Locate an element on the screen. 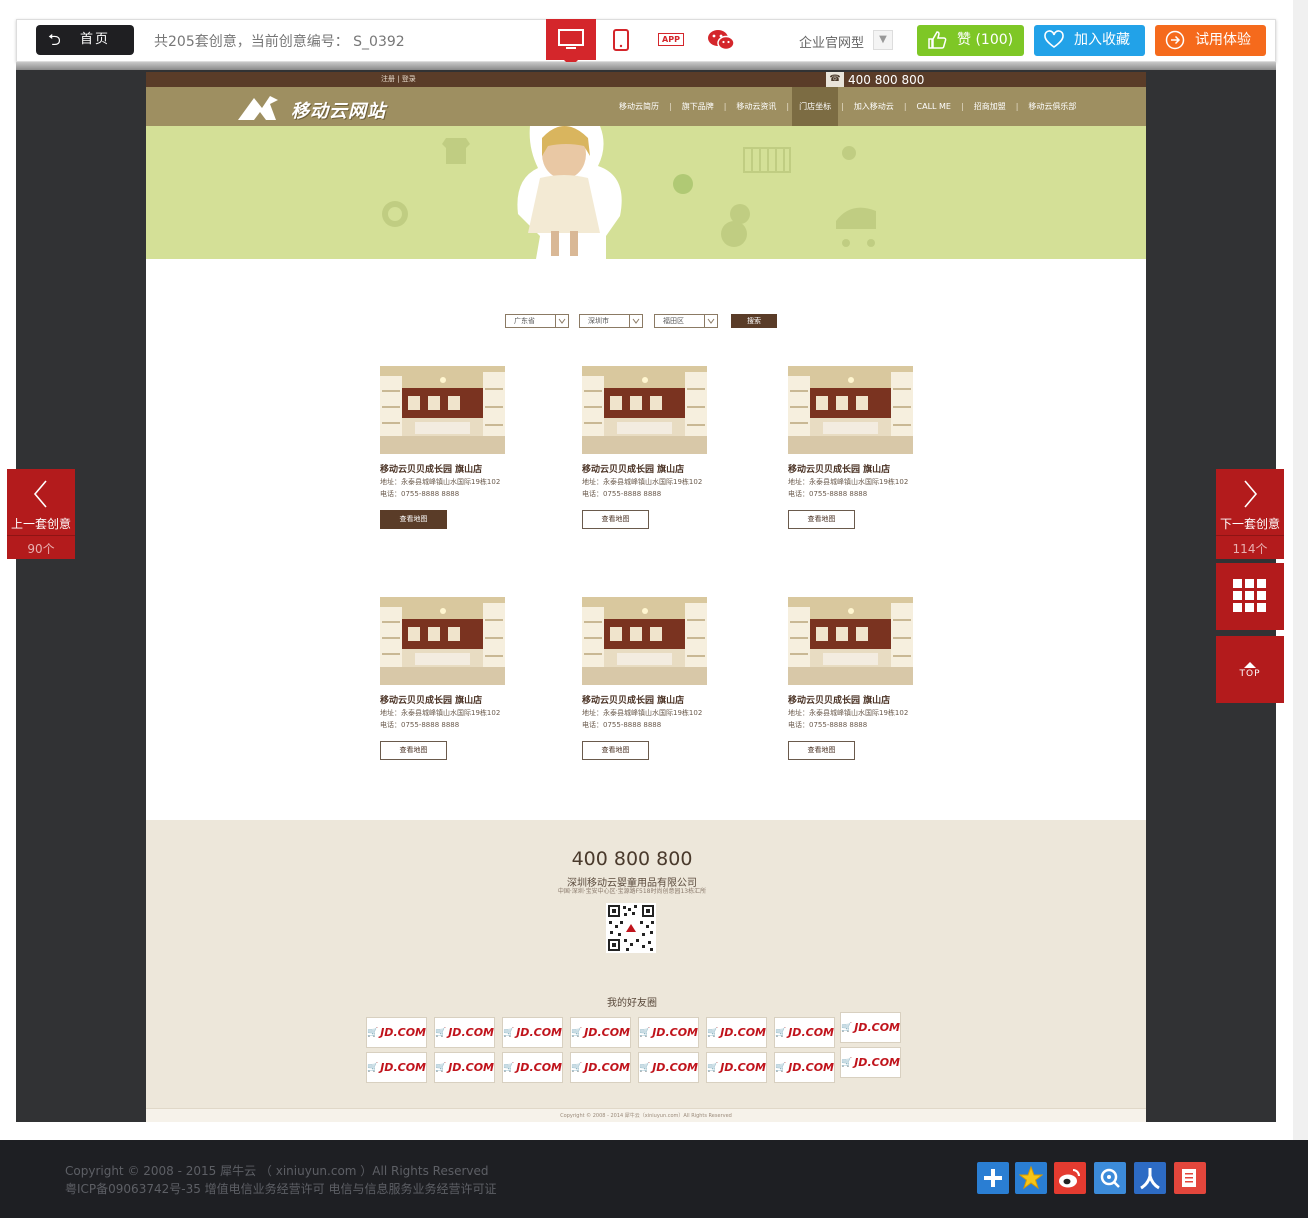 Image resolution: width=1308 pixels, height=1218 pixels. search-button: 搜索 is located at coordinates (754, 321).